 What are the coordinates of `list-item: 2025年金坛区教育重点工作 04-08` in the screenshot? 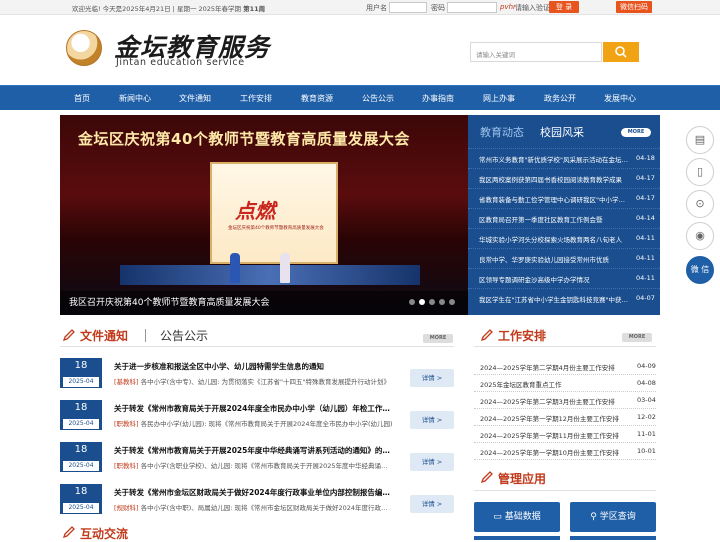 It's located at (565, 383).